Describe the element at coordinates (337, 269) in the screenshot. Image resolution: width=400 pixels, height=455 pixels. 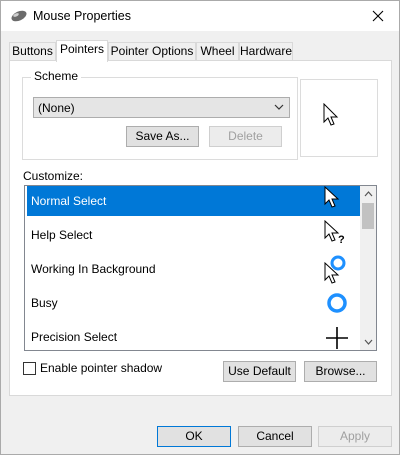
I see `working-cursor-icon` at that location.